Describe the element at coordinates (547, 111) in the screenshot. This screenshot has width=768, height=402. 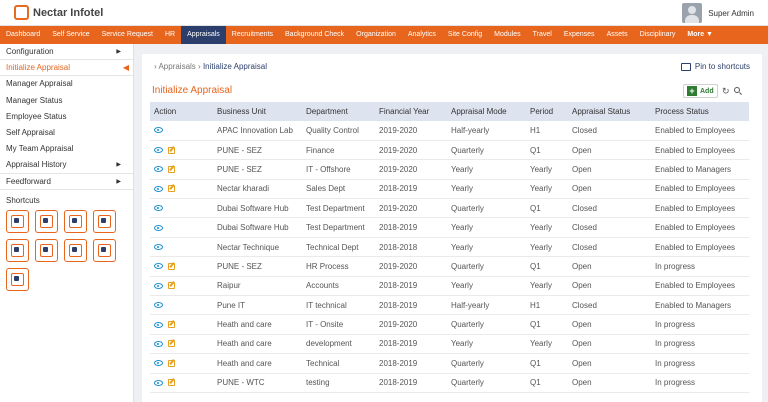
I see `column-header-period: Period` at that location.